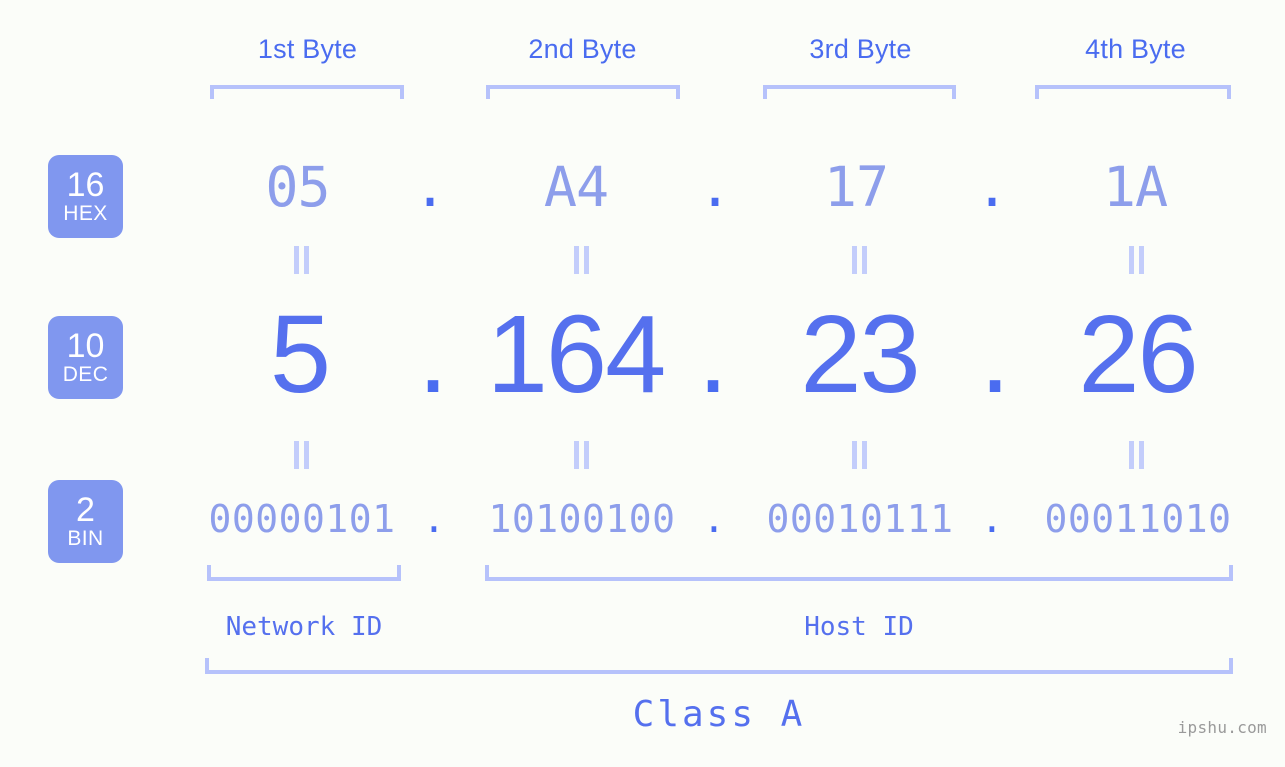 This screenshot has width=1285, height=767. I want to click on hex-value-byte-3: 17, so click(856, 187).